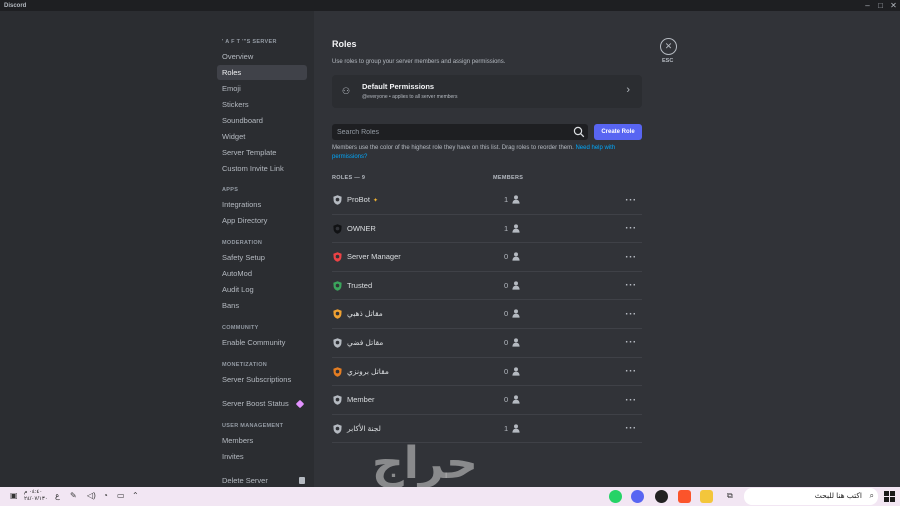 This screenshot has height=506, width=900. Describe the element at coordinates (487, 229) in the screenshot. I see `role-row: OWNER 1 ···` at that location.